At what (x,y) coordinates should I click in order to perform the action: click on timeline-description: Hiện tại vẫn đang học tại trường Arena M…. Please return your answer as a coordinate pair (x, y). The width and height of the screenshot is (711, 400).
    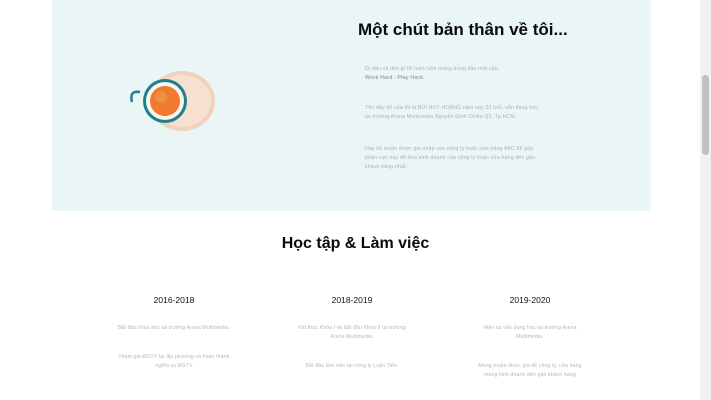
    Looking at the image, I should click on (530, 332).